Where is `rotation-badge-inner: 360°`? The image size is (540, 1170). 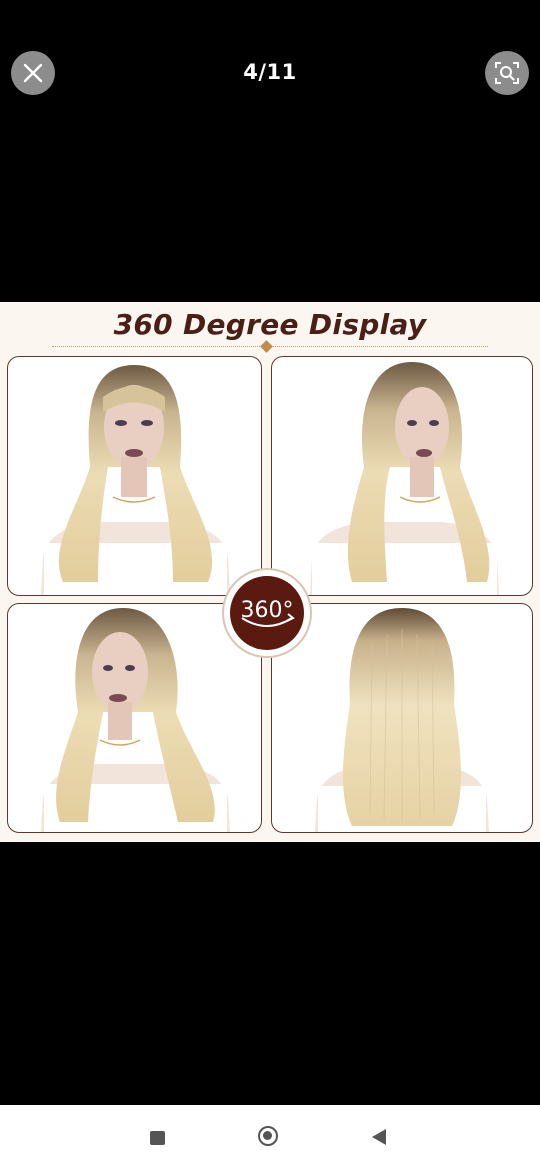
rotation-badge-inner: 360° is located at coordinates (267, 613).